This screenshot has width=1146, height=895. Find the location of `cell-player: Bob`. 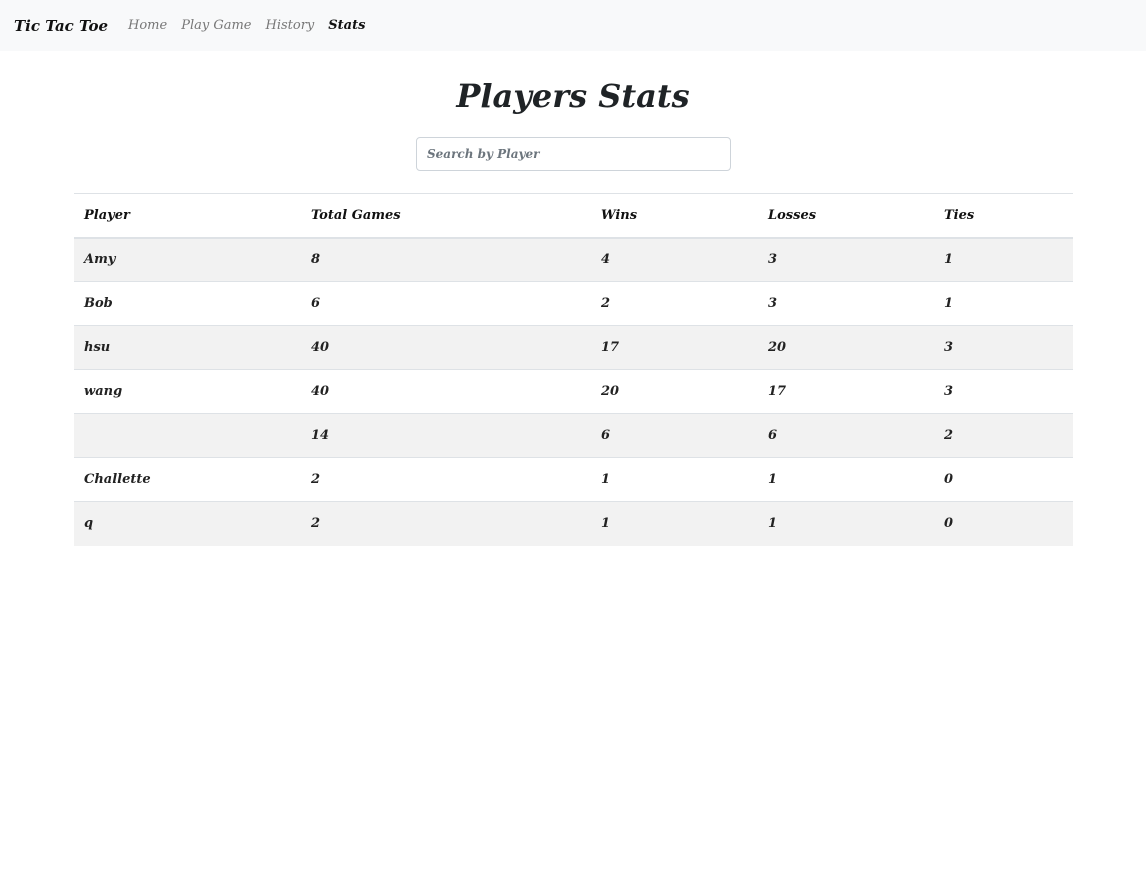

cell-player: Bob is located at coordinates (98, 303).